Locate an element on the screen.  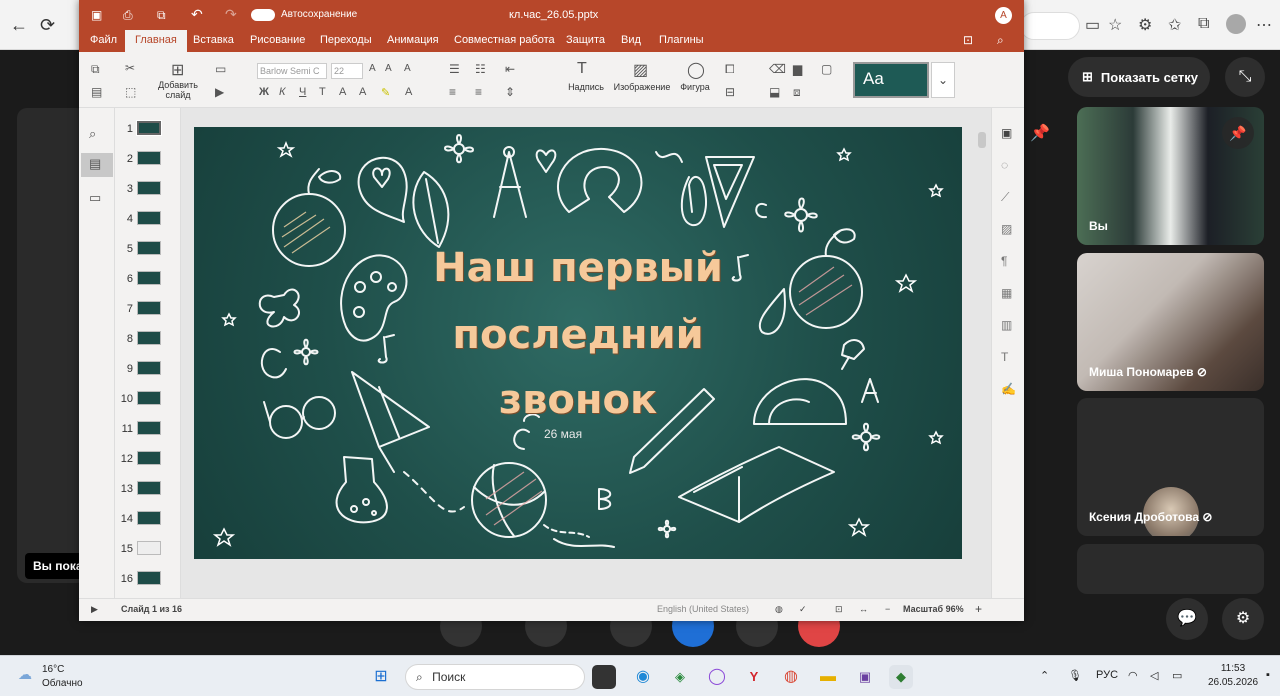
task-view-icon is located at coordinates (604, 677).